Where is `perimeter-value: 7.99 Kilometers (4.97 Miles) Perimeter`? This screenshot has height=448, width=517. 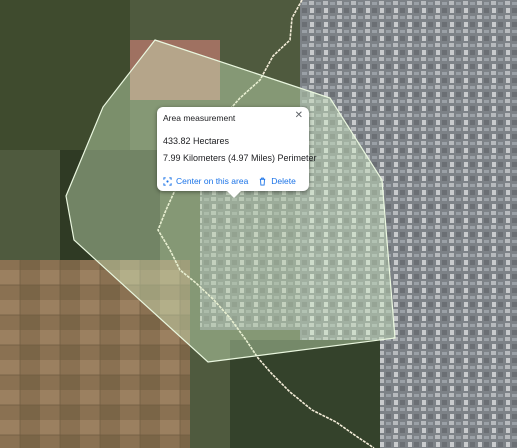
perimeter-value: 7.99 Kilometers (4.97 Miles) Perimeter is located at coordinates (240, 158).